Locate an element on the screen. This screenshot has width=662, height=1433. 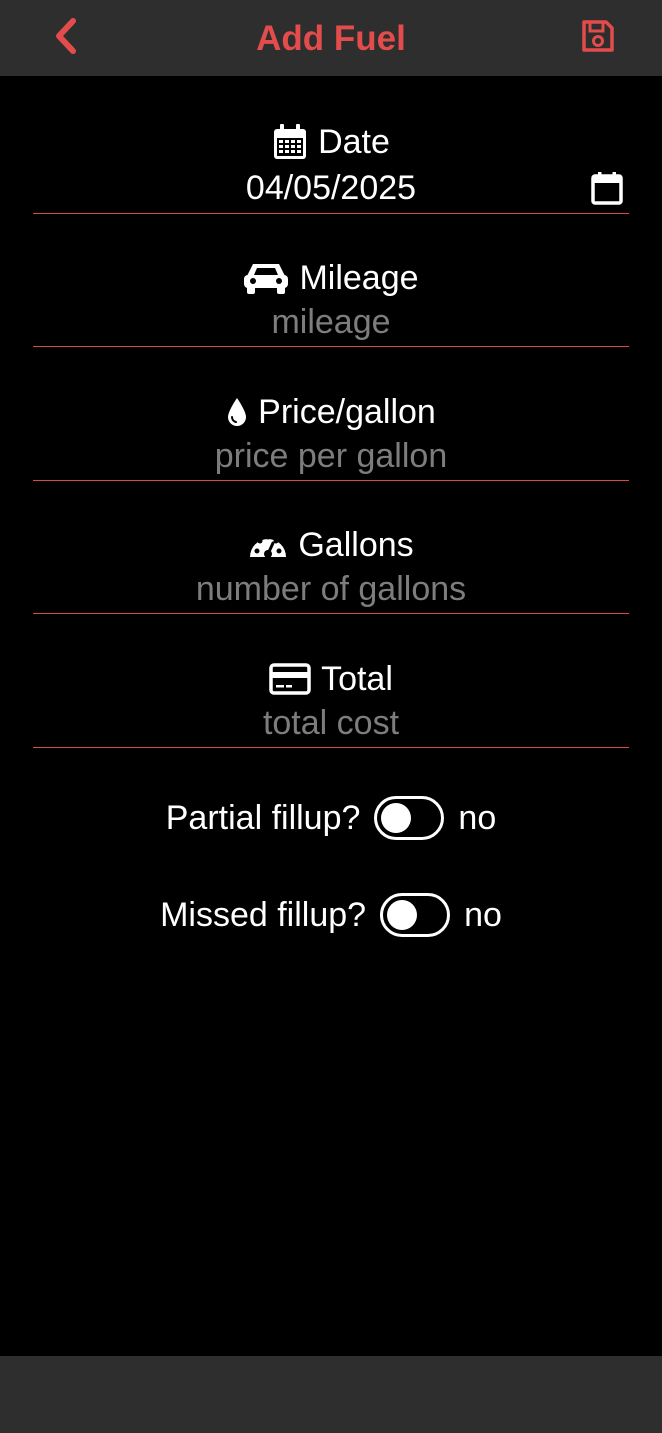
missed-fillup-label: Missed fillup? is located at coordinates (263, 915).